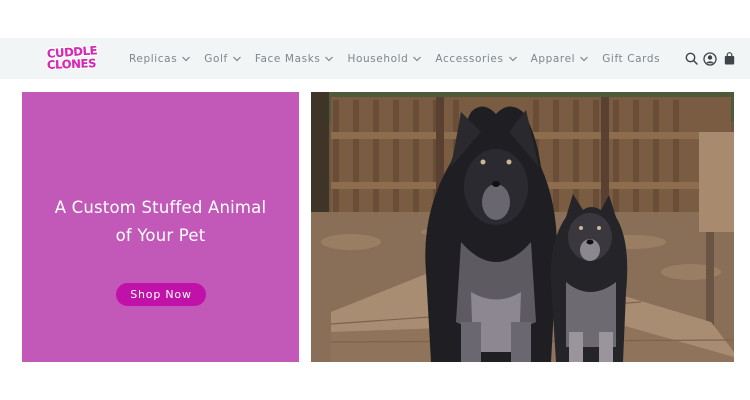 The width and height of the screenshot is (750, 400). Describe the element at coordinates (153, 58) in the screenshot. I see `nav-label-replicas: Replicas` at that location.